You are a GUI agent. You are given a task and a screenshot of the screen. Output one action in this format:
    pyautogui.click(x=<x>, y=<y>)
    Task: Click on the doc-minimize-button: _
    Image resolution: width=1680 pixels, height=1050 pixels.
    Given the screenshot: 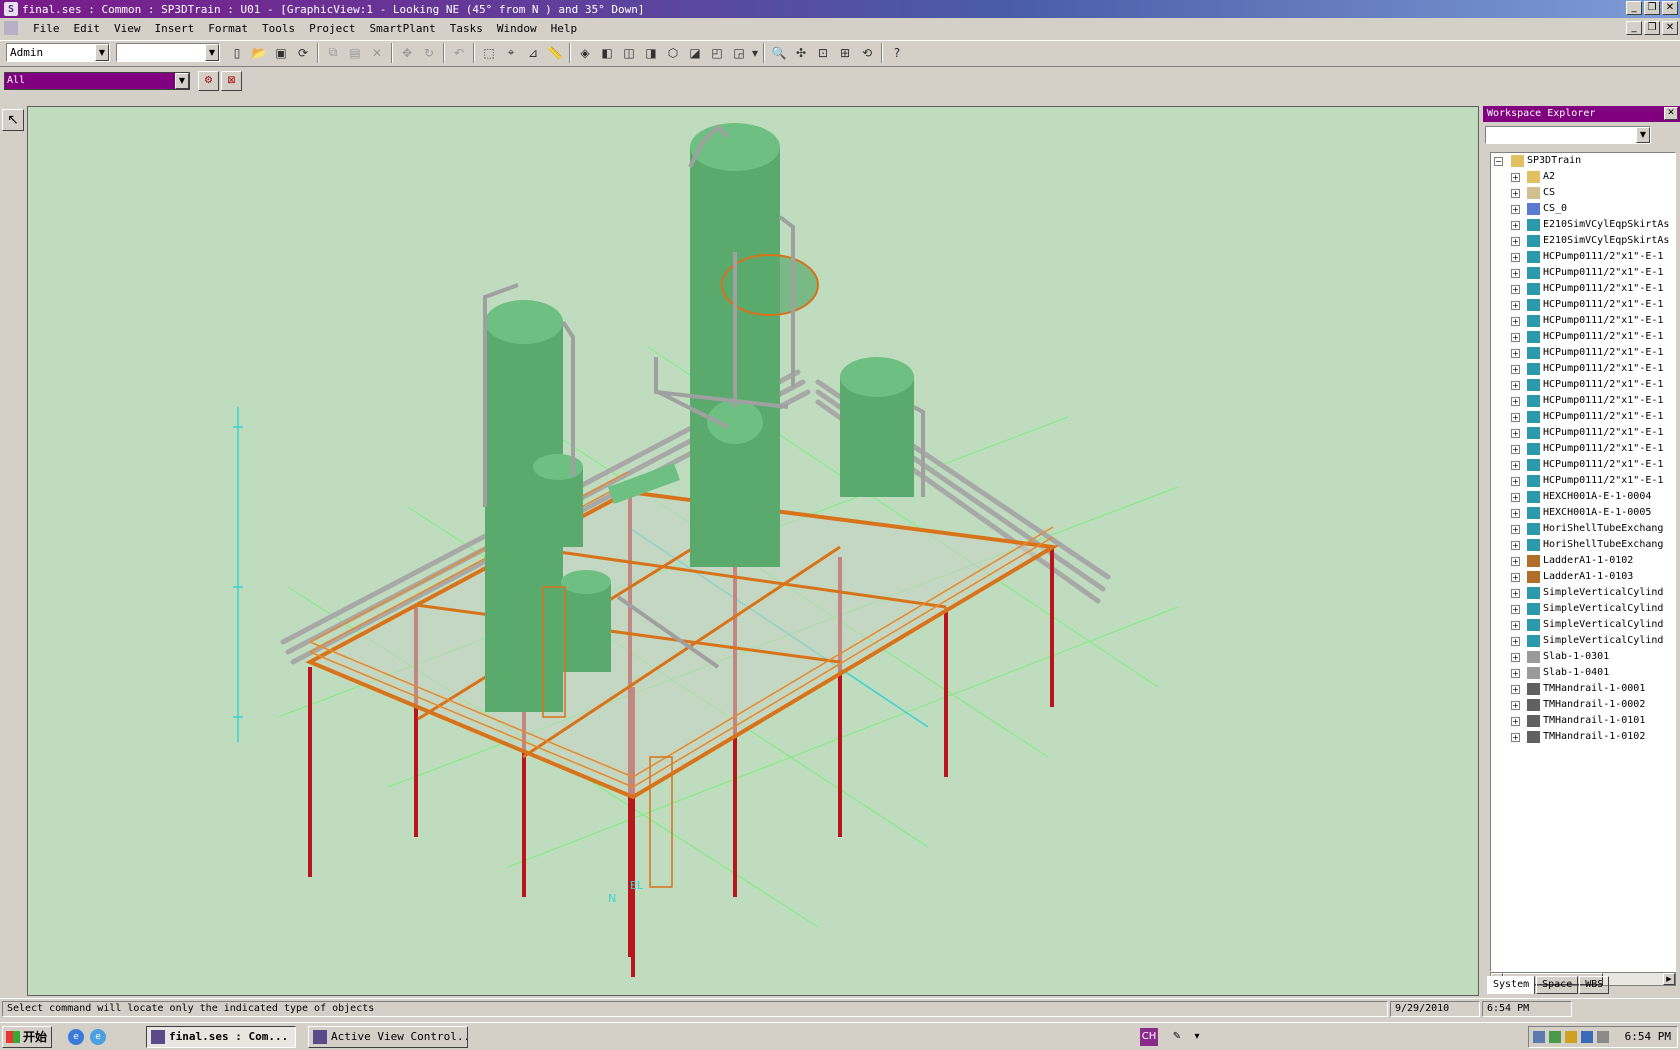 What is the action you would take?
    pyautogui.click(x=1634, y=28)
    